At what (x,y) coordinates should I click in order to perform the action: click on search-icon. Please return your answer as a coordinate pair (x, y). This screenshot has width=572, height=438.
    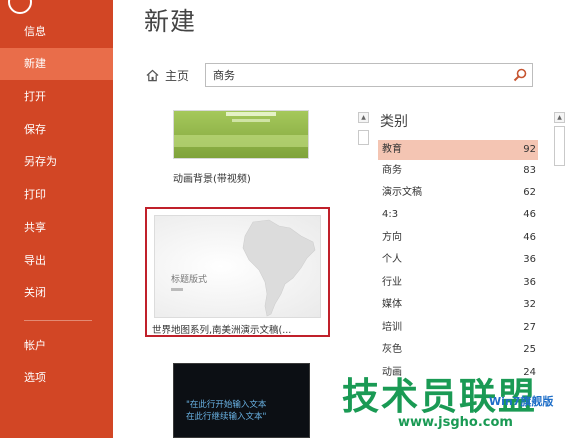
    Looking at the image, I should click on (520, 75).